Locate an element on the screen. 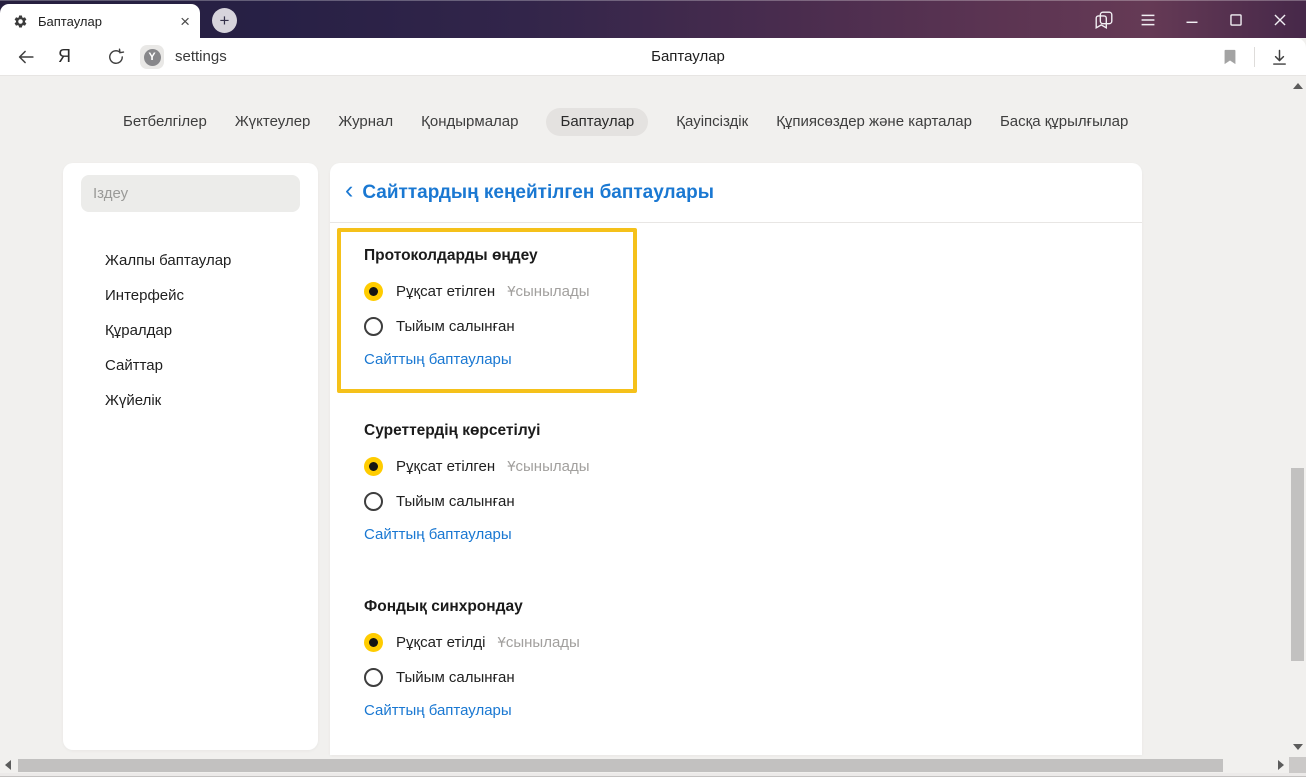  hamburger-menu-icon is located at coordinates (1148, 20).